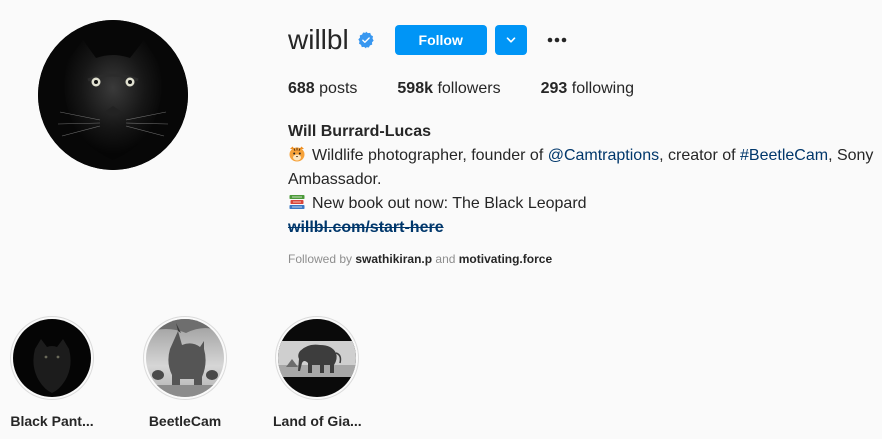  Describe the element at coordinates (440, 40) in the screenshot. I see `follow-button: Follow` at that location.